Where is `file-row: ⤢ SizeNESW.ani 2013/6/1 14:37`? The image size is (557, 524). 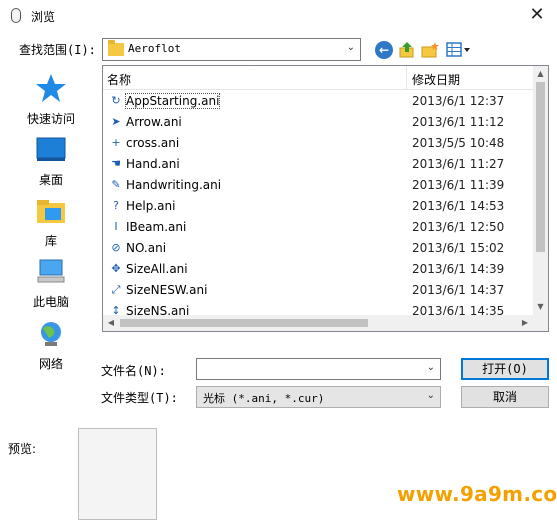 file-row: ⤢ SizeNESW.ani 2013/6/1 14:37 is located at coordinates (318, 290).